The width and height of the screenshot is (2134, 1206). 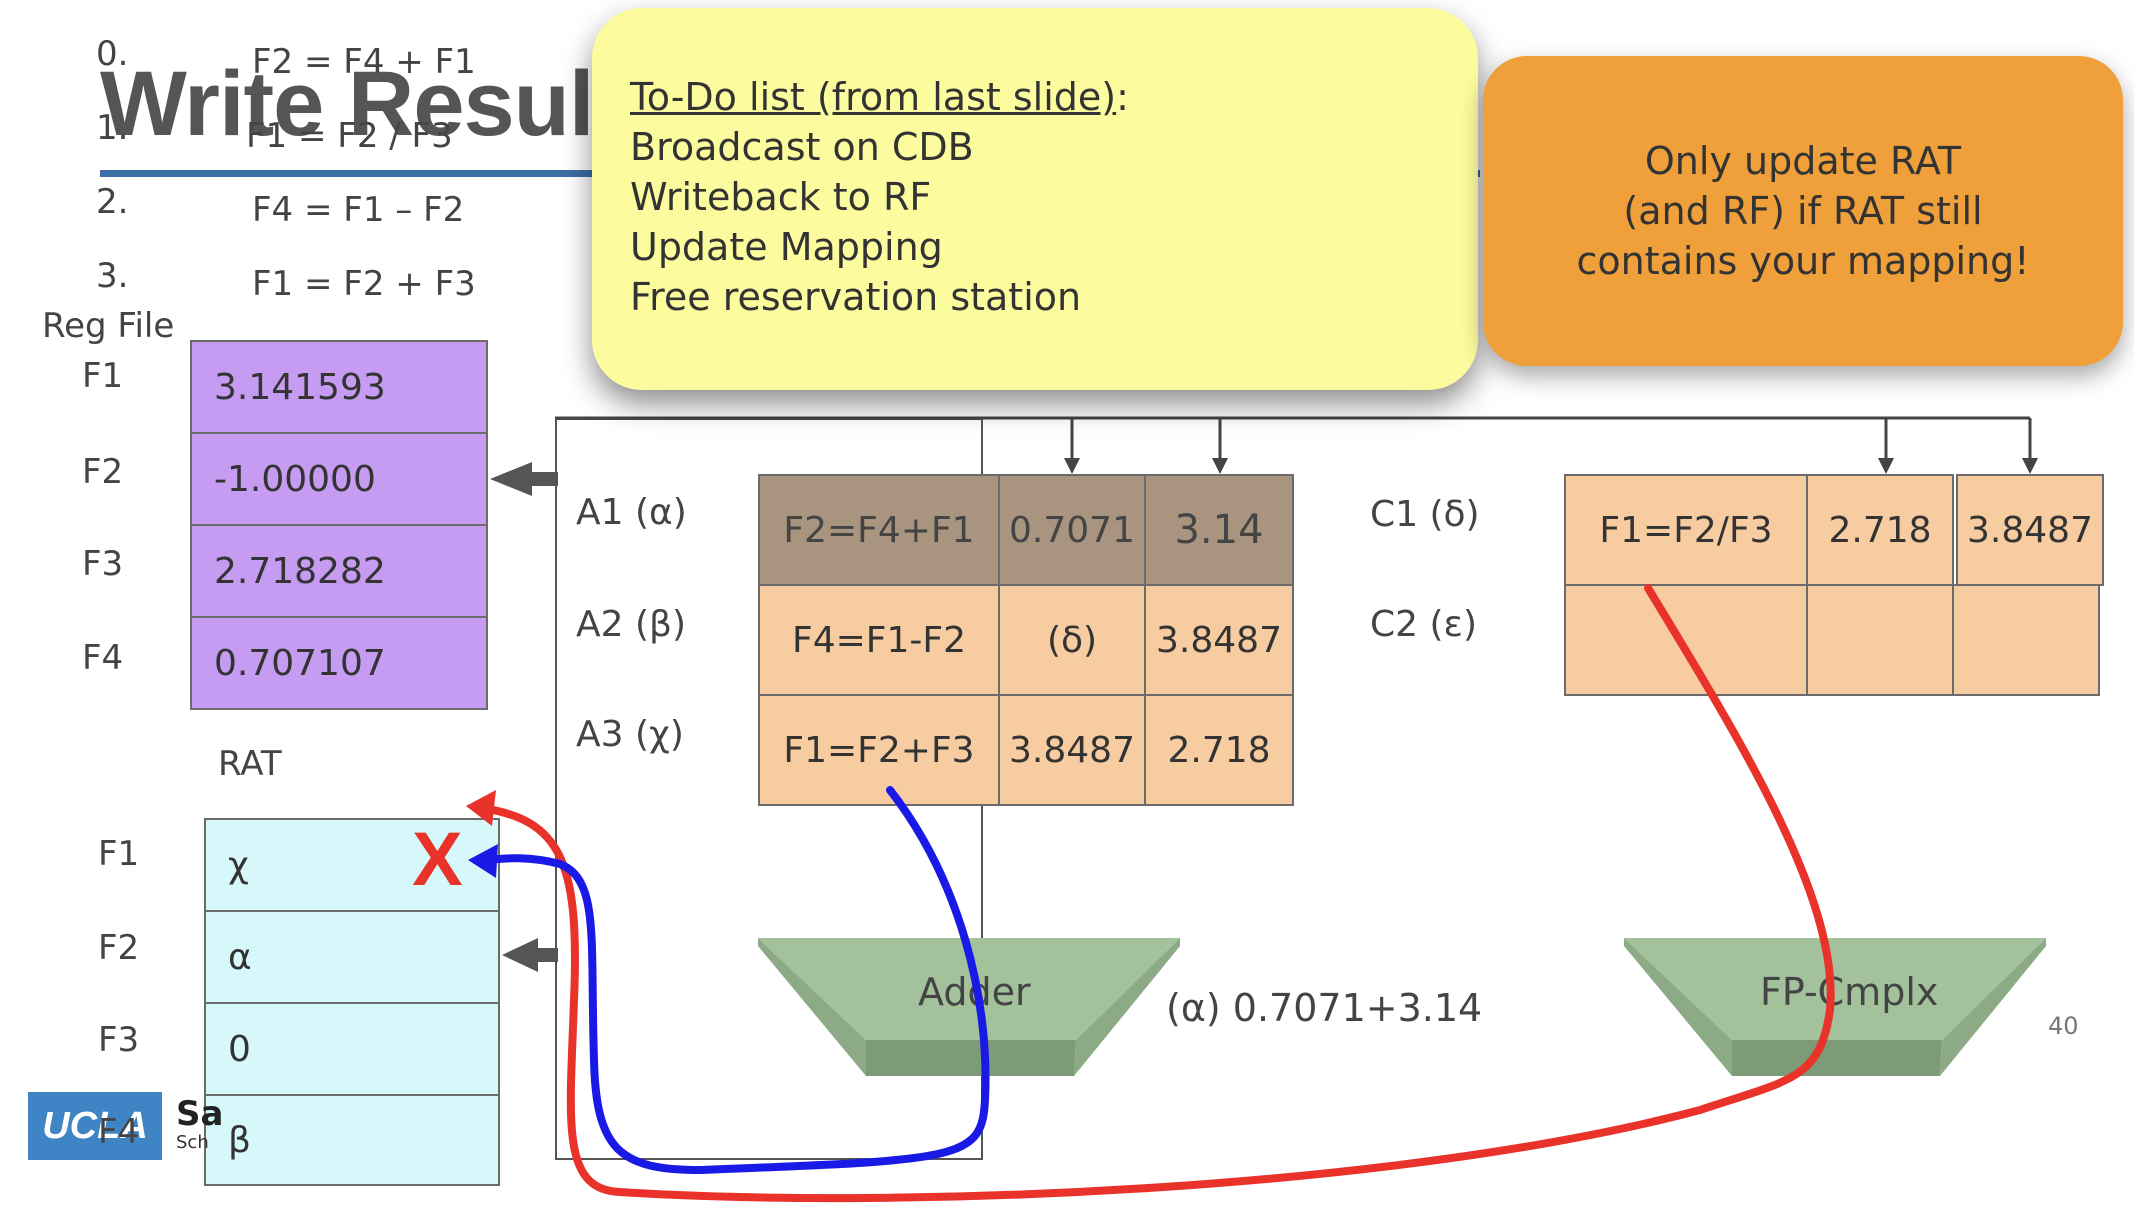 I want to click on note-line: contains your mapping!, so click(x=1803, y=261).